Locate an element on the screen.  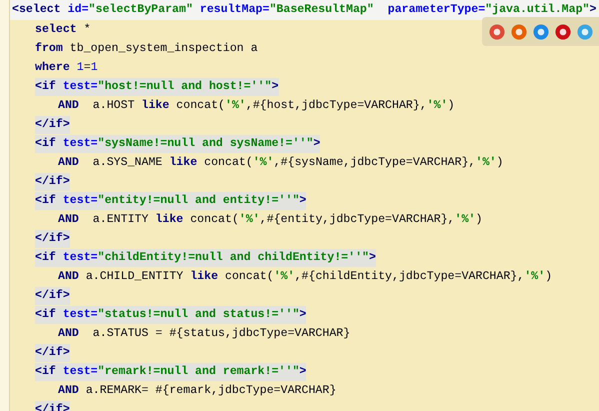
code-line: AND a.ENTITY like concat('%',#{entity,jdbcType=VARCHAR},'%') is located at coordinates (270, 220).